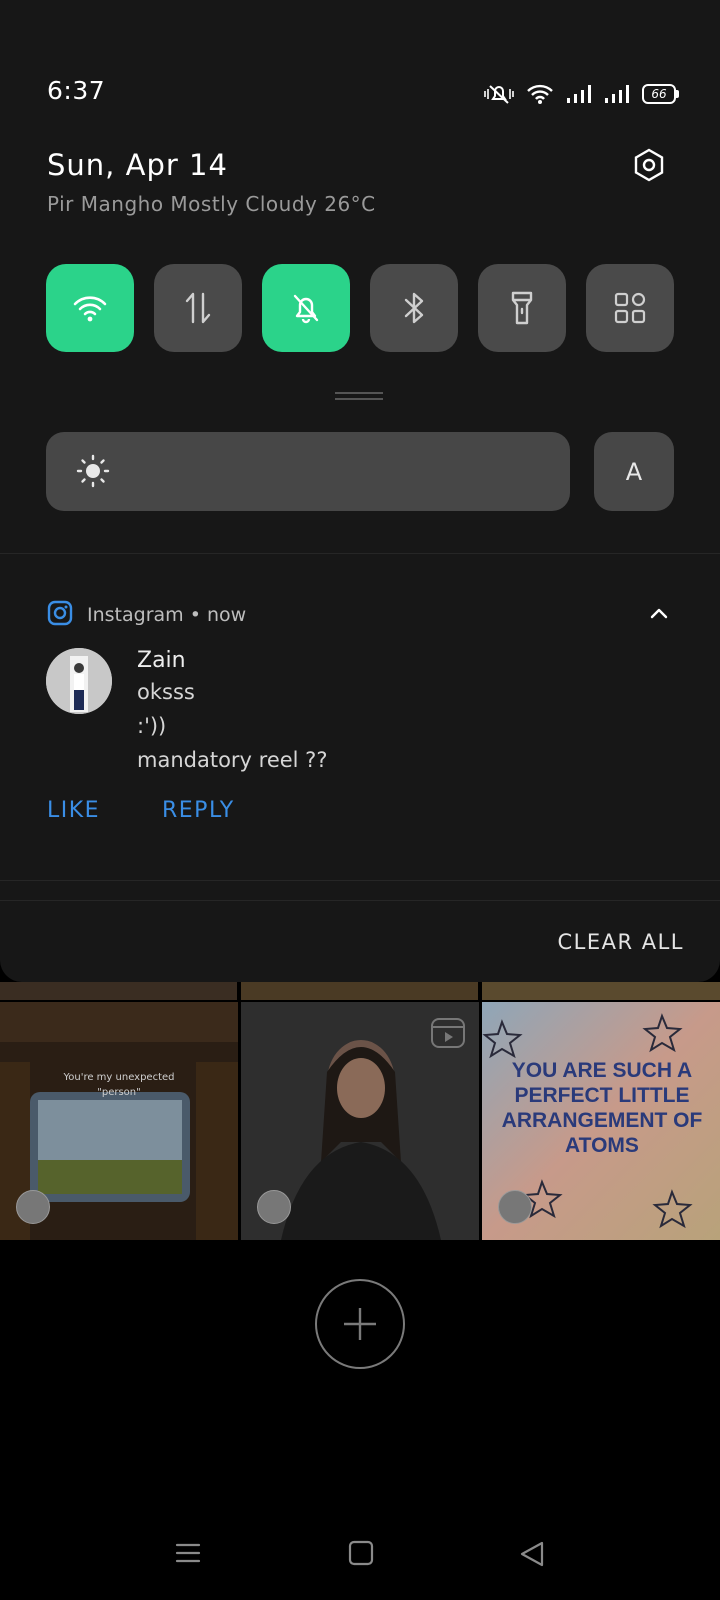 This screenshot has width=720, height=1600. I want to click on data-arrows-icon, so click(198, 308).